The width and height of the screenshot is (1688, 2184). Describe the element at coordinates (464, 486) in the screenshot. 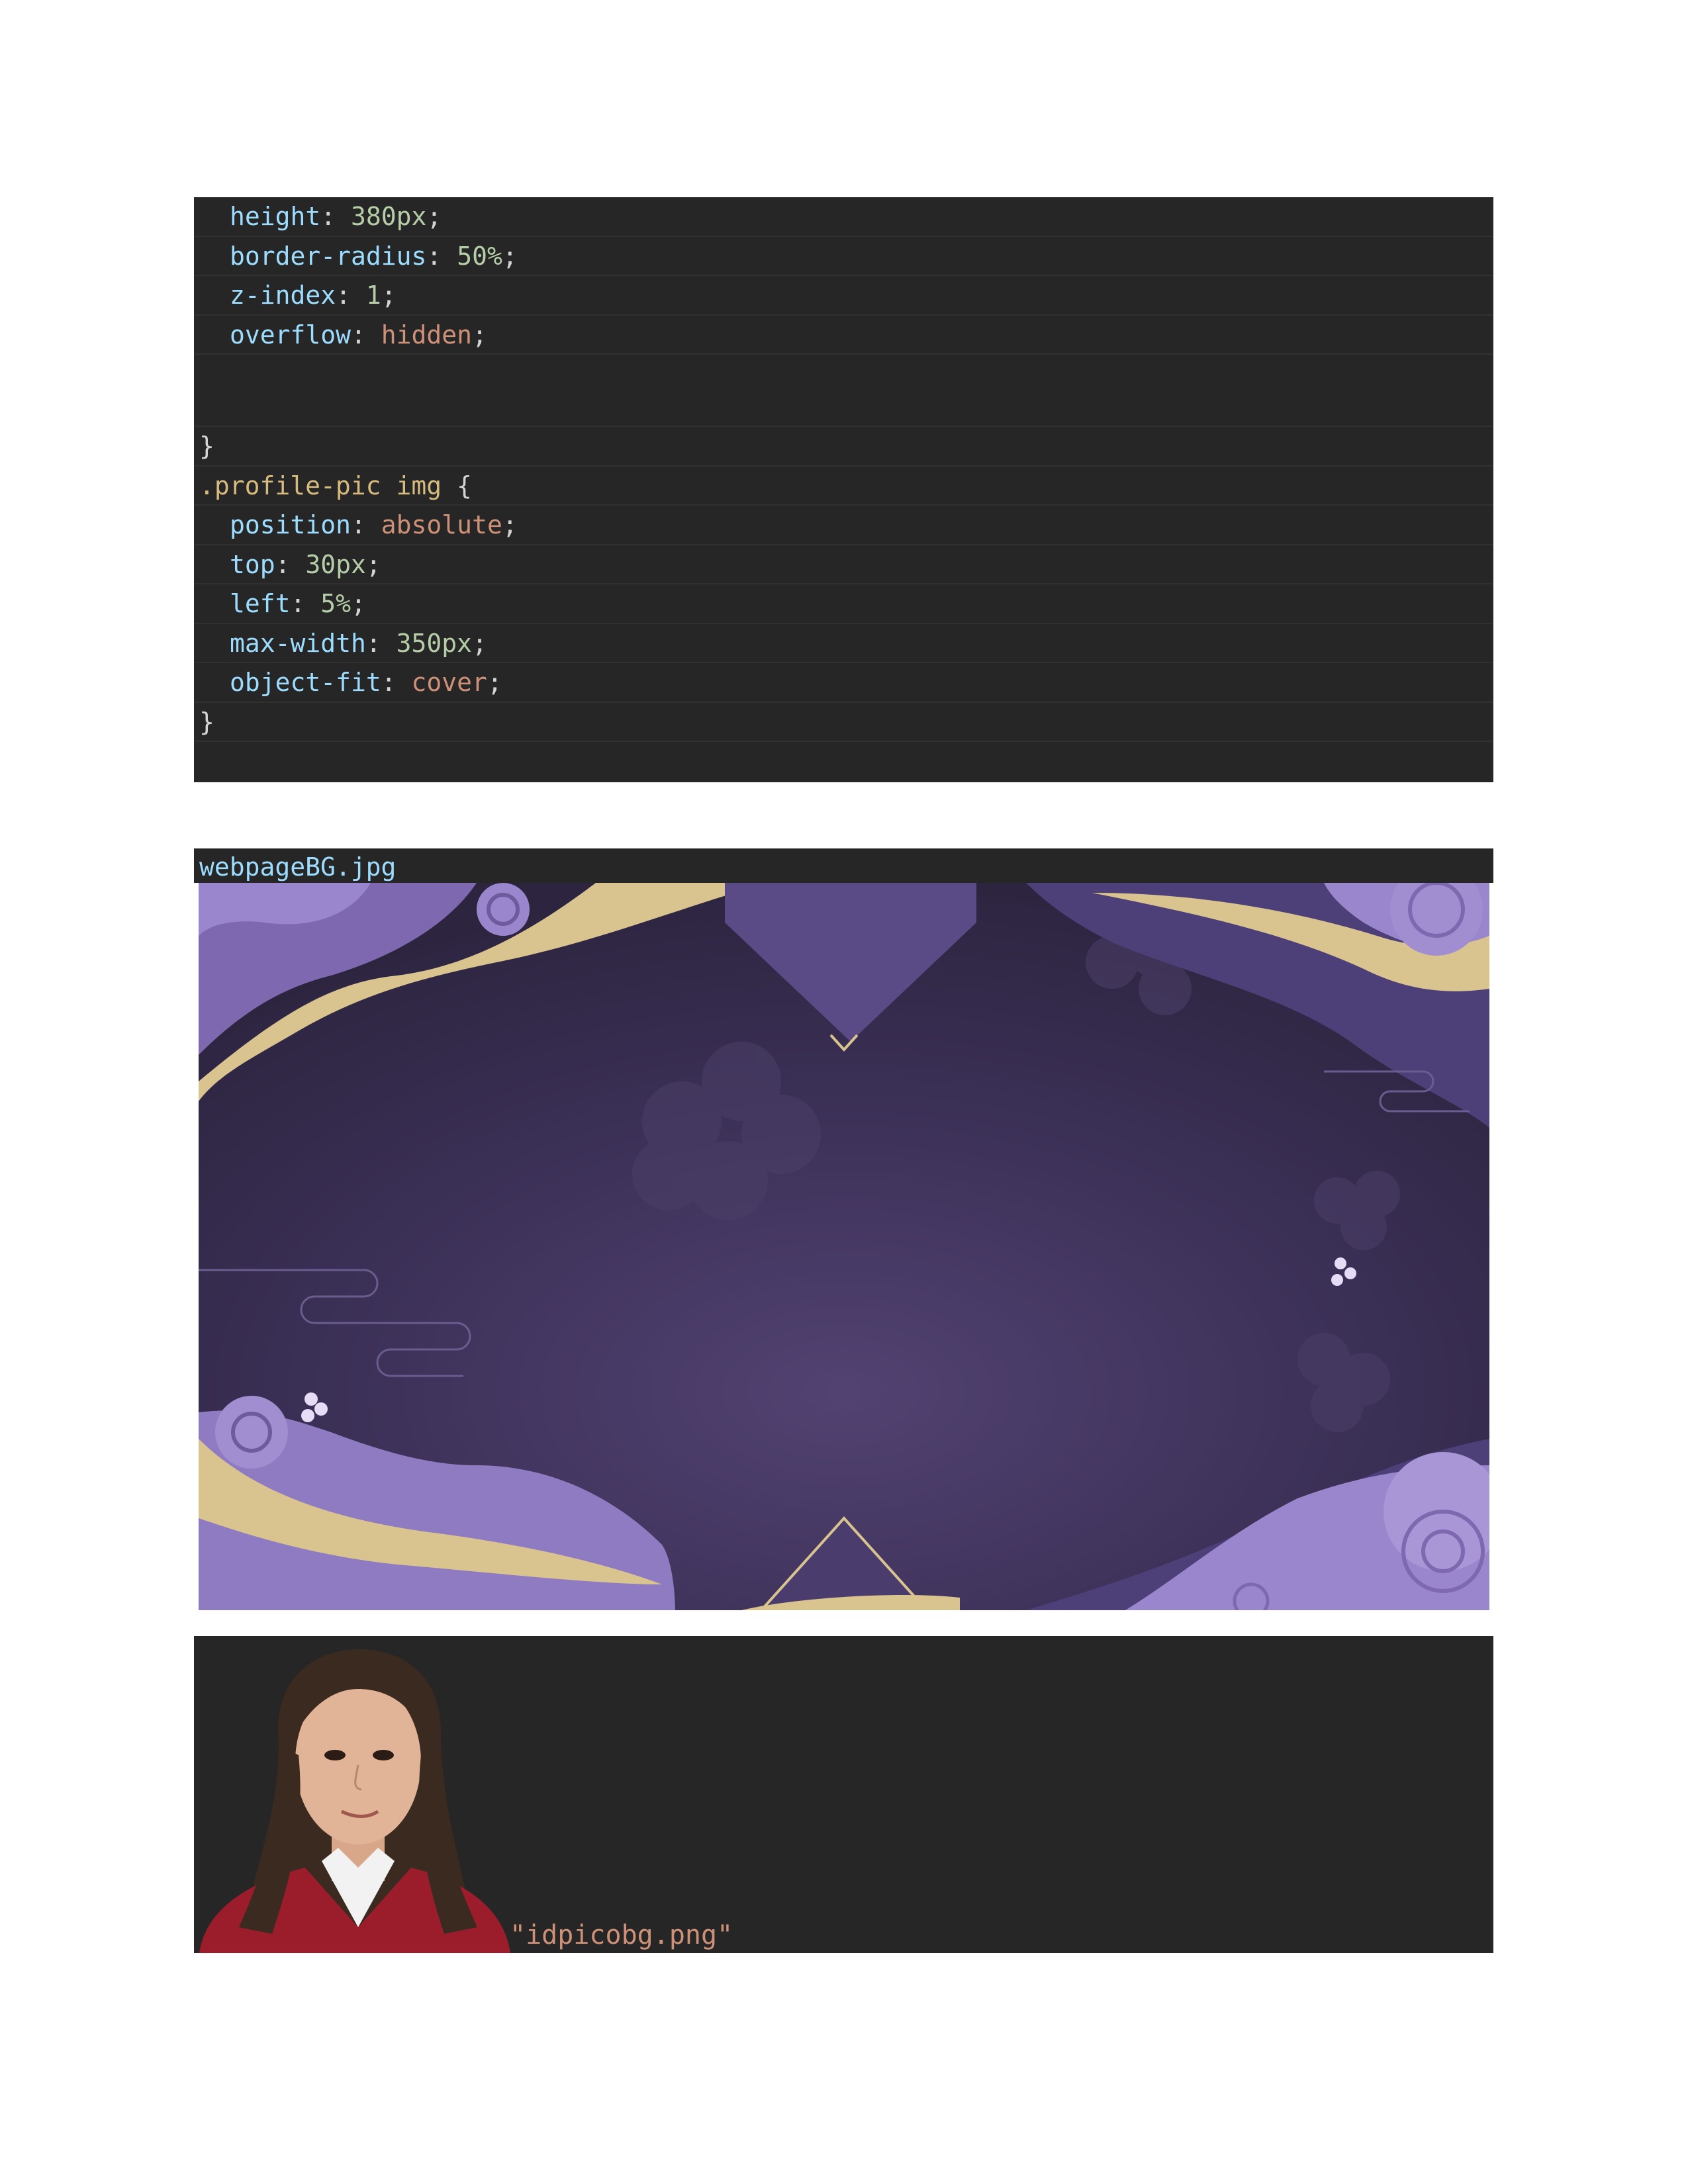

I see `opening-brace: {` at that location.